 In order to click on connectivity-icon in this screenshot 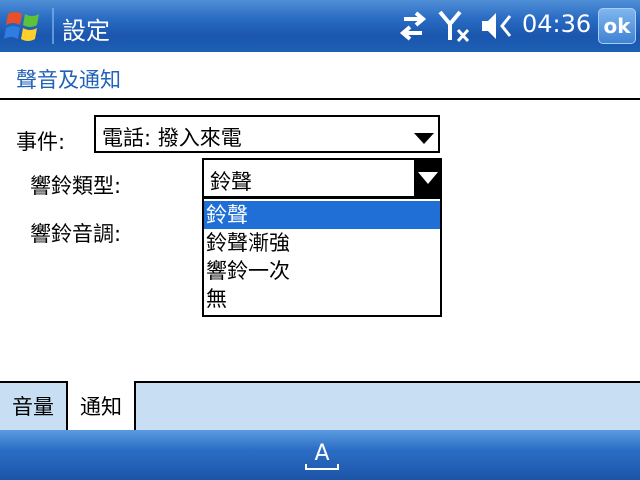, I will do `click(413, 26)`.